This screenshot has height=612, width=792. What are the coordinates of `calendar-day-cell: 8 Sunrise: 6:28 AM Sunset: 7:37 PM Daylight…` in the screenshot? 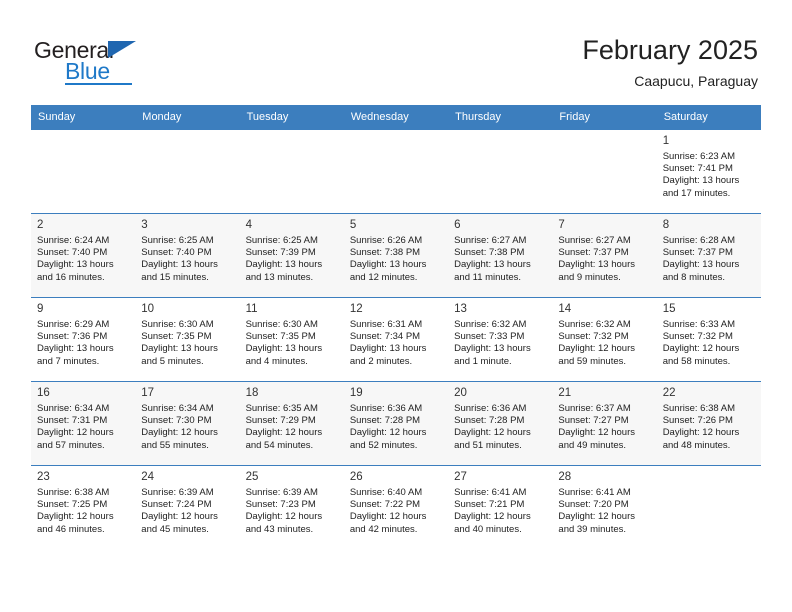 It's located at (708, 255).